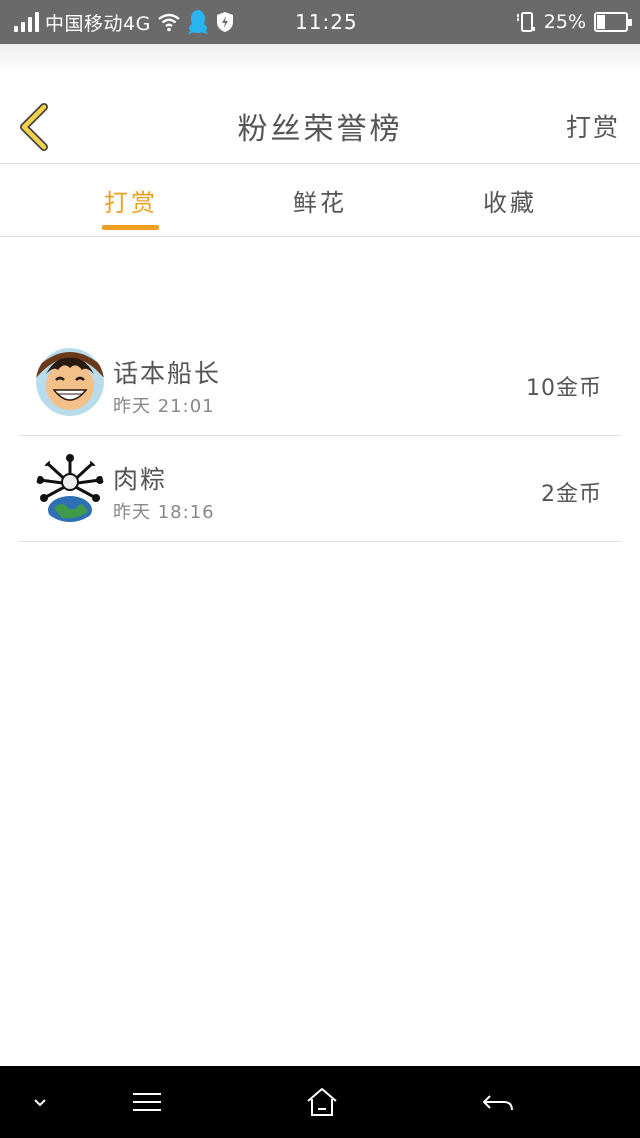 Image resolution: width=640 pixels, height=1138 pixels. Describe the element at coordinates (98, 23) in the screenshot. I see `carrier-label: 中国移动4G` at that location.